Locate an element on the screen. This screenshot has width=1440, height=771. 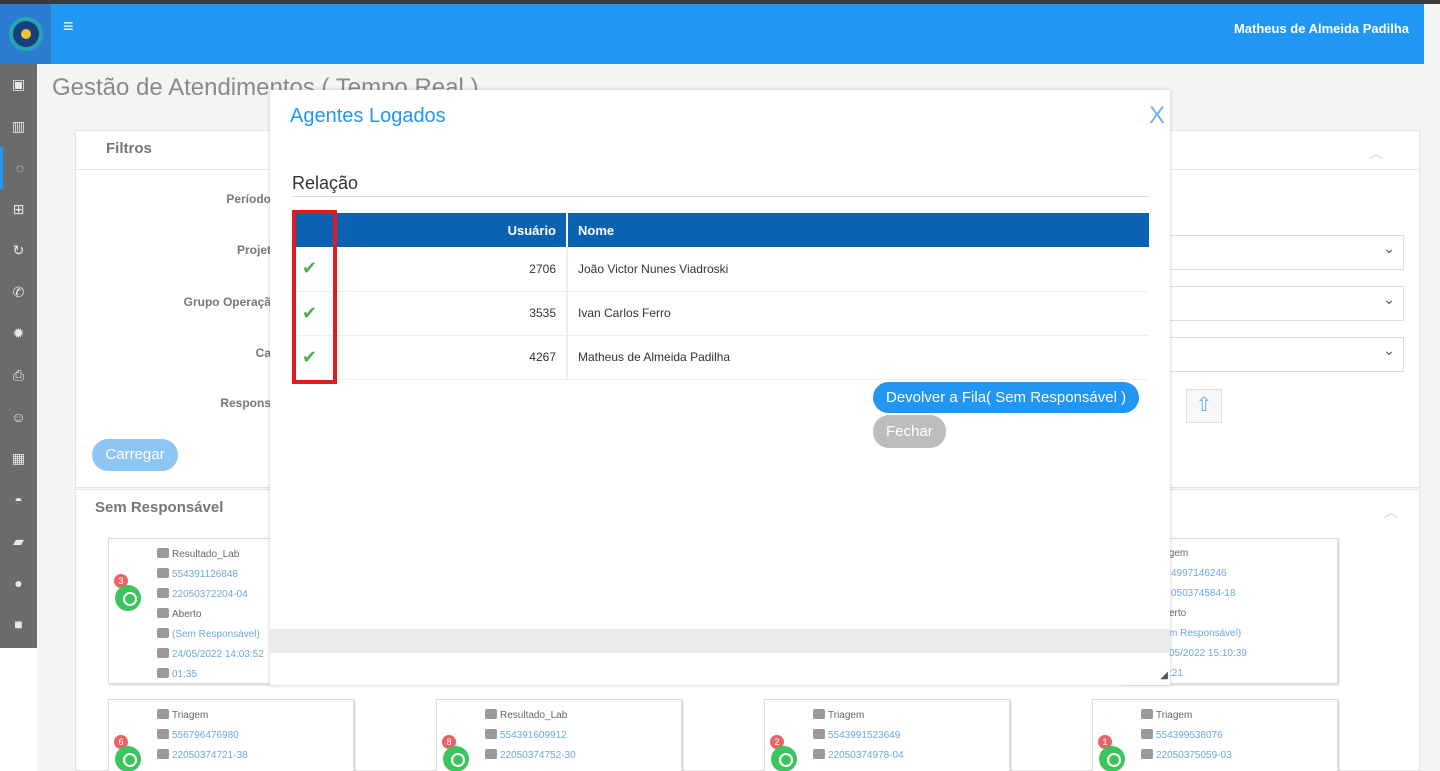
phone-icon: ✆ is located at coordinates (18, 293).